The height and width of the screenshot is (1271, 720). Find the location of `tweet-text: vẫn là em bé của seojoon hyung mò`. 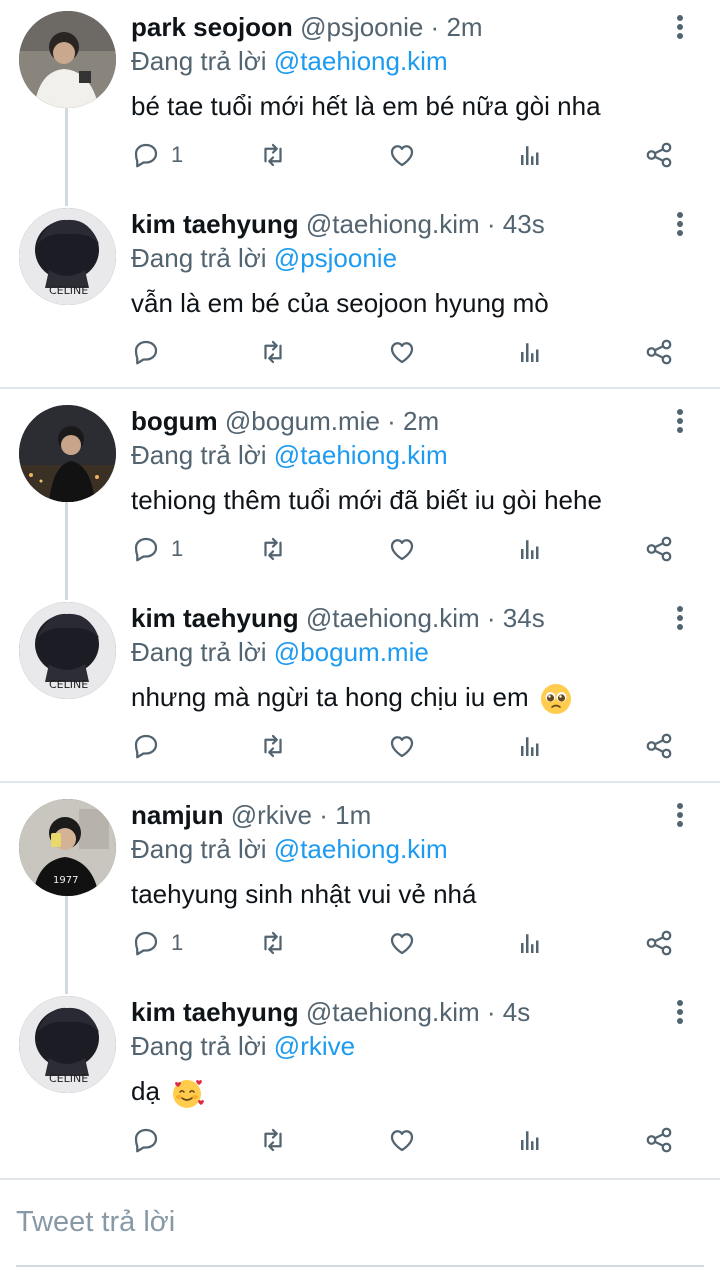

tweet-text: vẫn là em bé của seojoon hyung mò is located at coordinates (340, 303).